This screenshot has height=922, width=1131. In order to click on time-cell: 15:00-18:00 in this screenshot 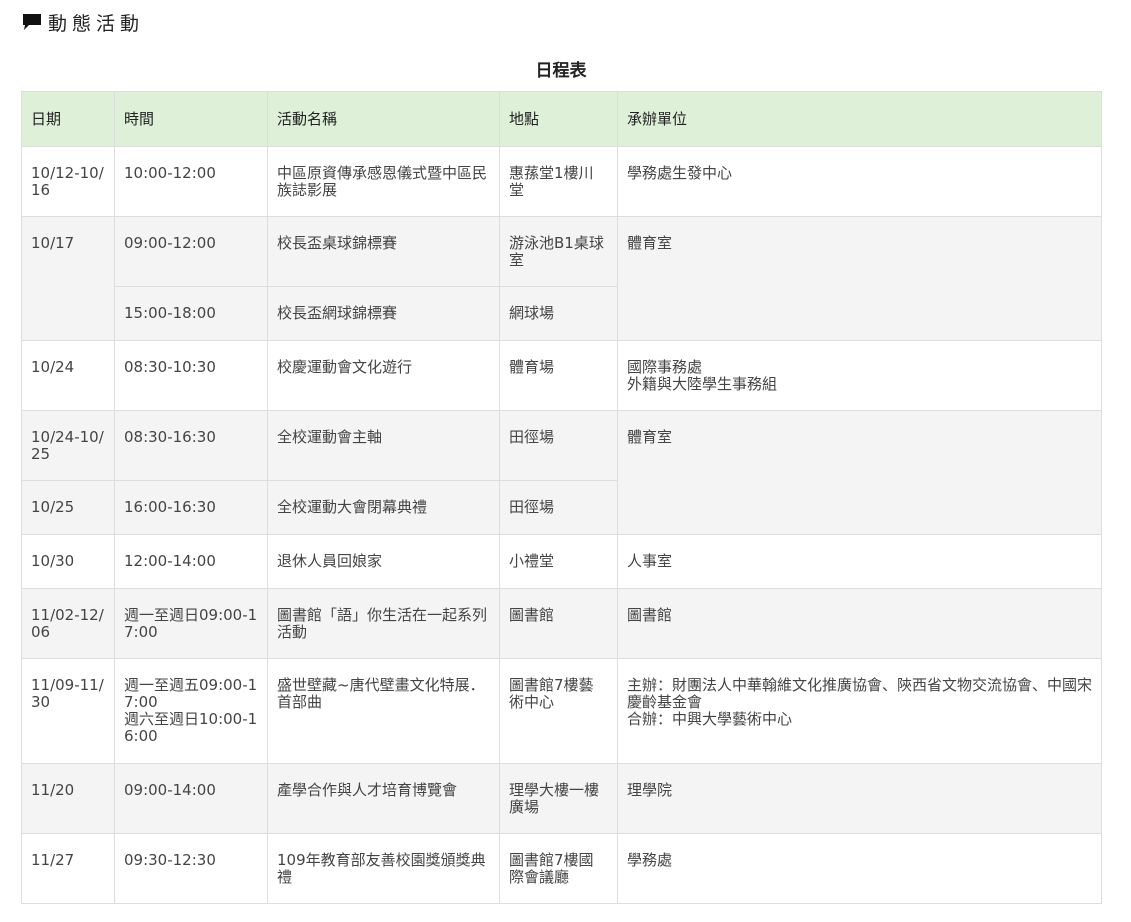, I will do `click(191, 313)`.